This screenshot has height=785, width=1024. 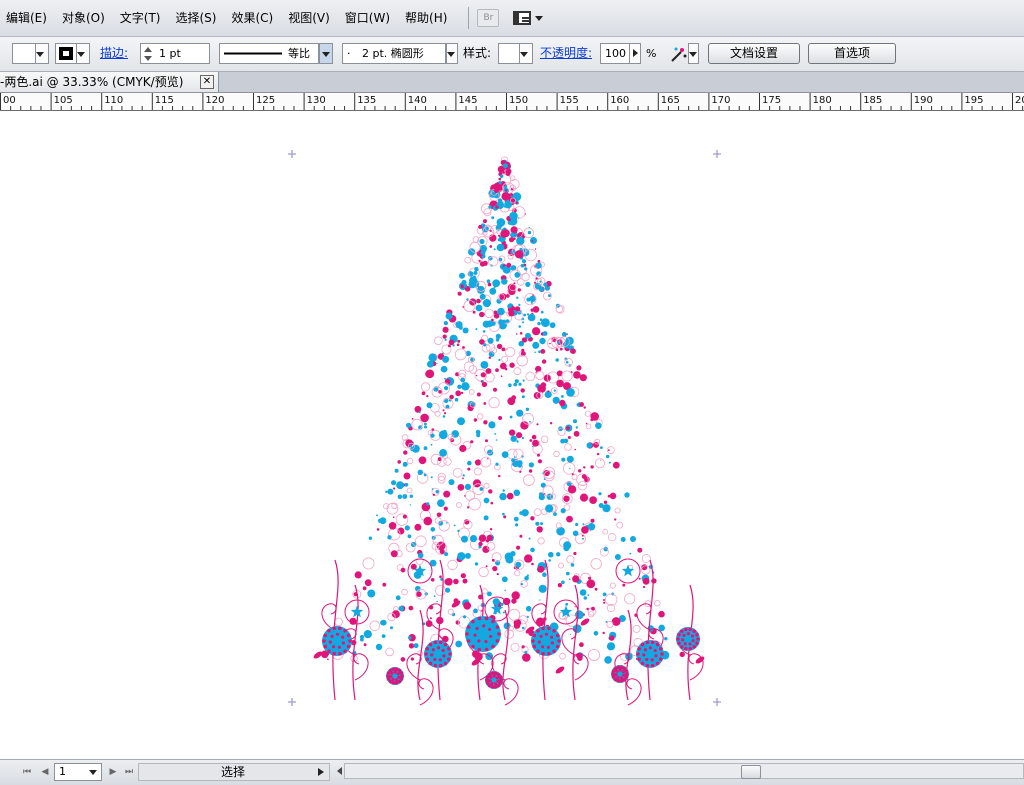 I want to click on last-page-icon: ⏭, so click(x=129, y=772).